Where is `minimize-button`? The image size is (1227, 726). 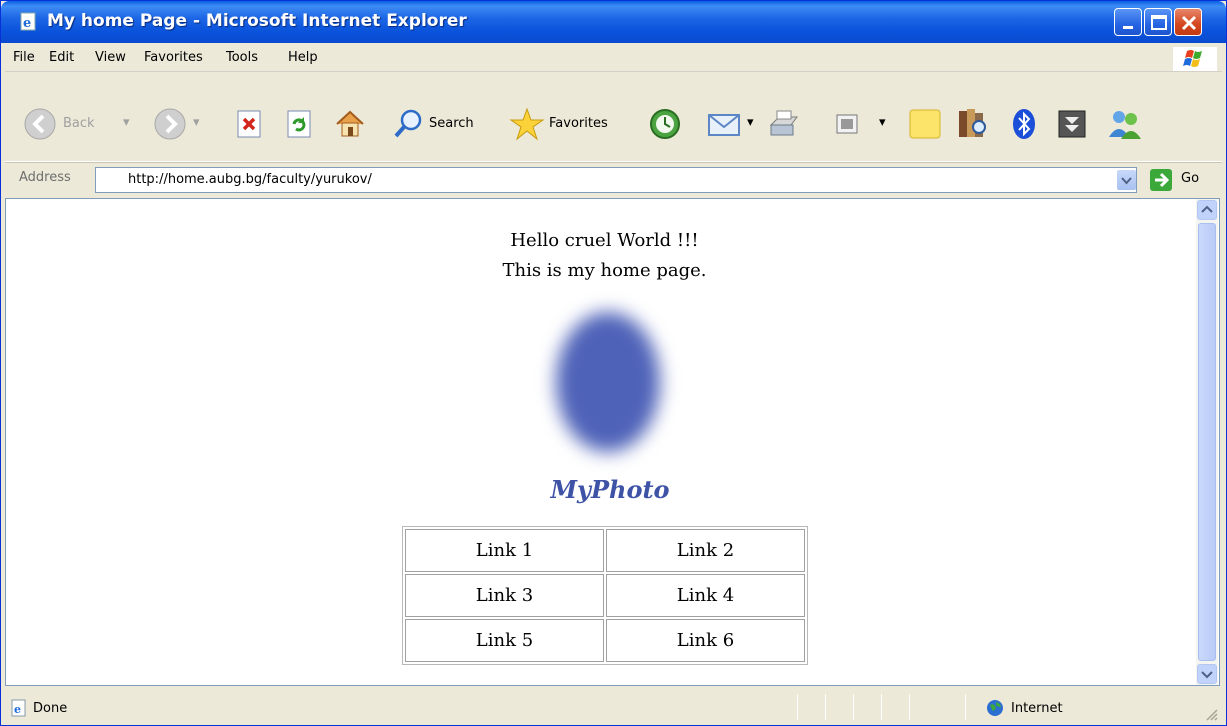
minimize-button is located at coordinates (1128, 22).